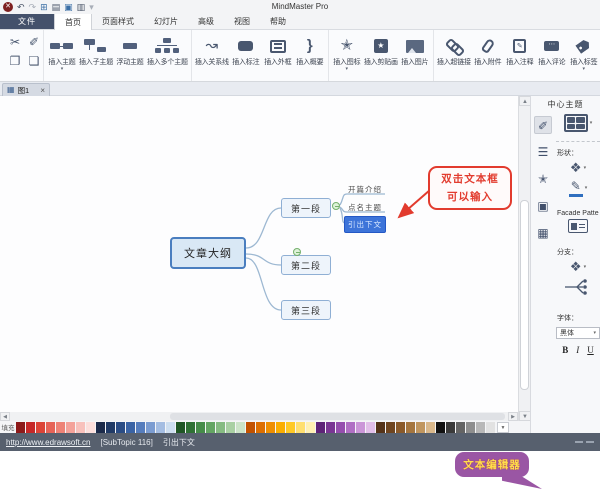  What do you see at coordinates (543, 125) in the screenshot?
I see `theme-brush-icon: ✐` at bounding box center [543, 125].